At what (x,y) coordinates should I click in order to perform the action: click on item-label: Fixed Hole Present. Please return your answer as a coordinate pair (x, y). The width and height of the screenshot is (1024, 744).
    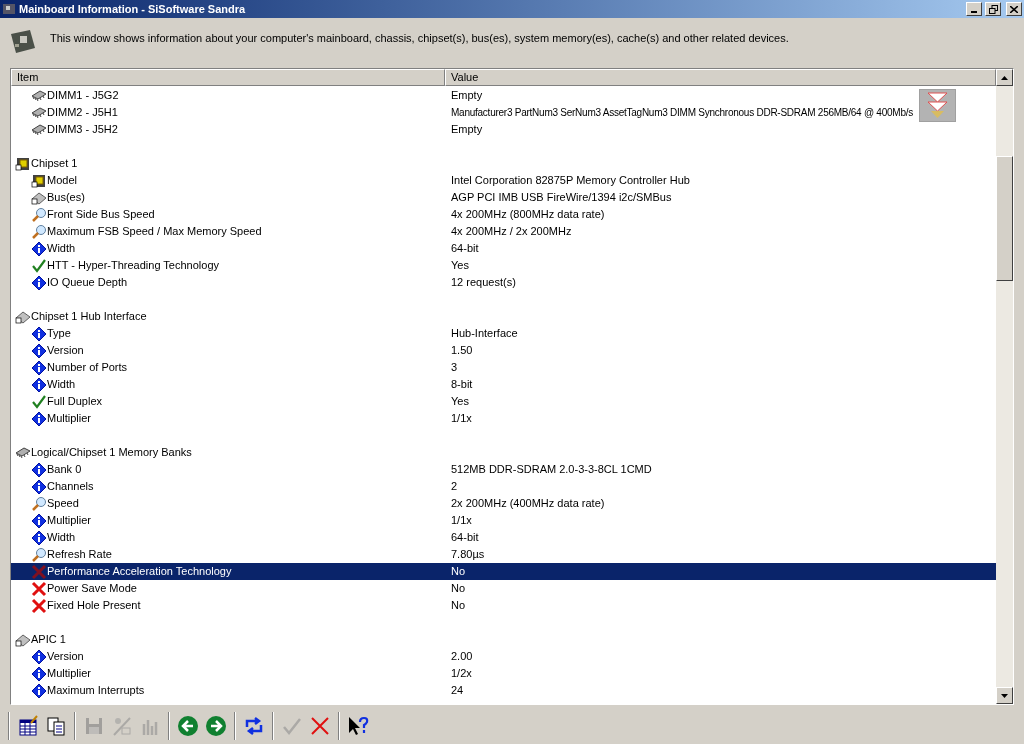
    Looking at the image, I should click on (94, 605).